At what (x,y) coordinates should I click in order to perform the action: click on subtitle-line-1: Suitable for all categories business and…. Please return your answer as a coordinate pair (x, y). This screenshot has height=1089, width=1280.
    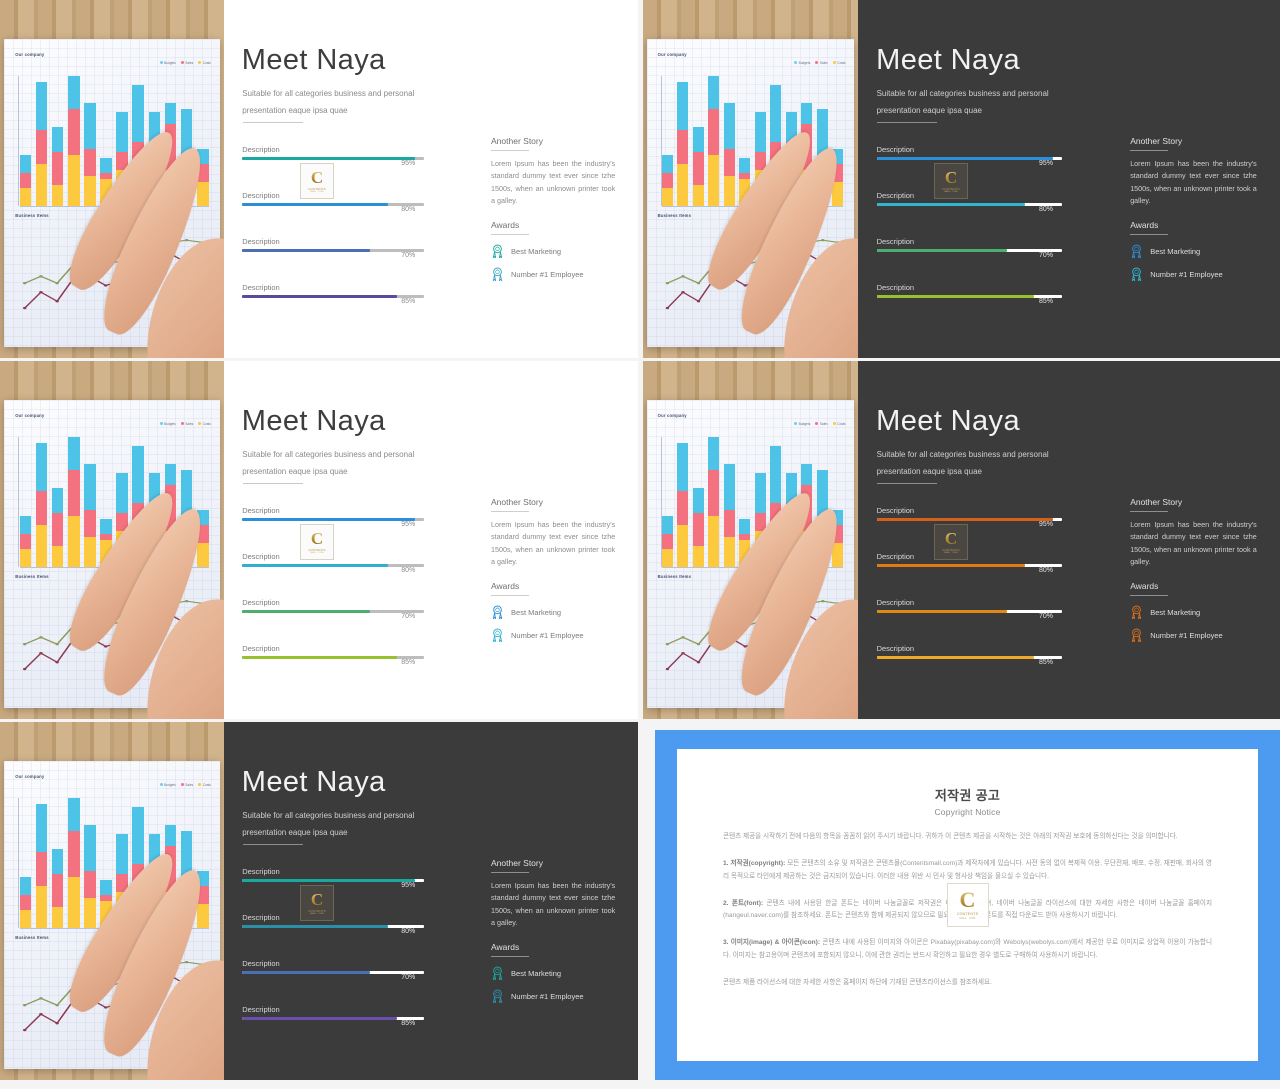
    Looking at the image, I should click on (328, 454).